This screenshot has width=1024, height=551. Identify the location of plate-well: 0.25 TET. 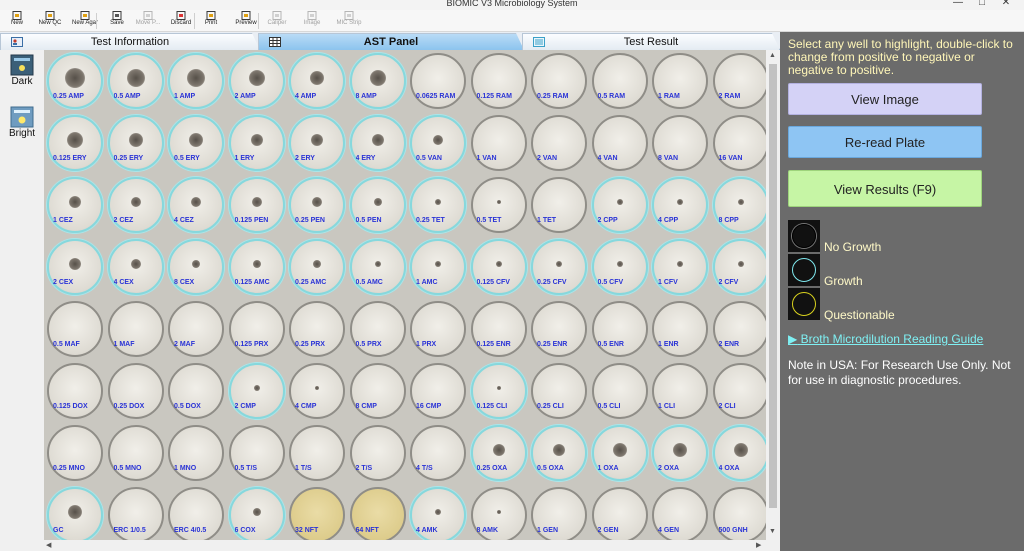
(438, 205).